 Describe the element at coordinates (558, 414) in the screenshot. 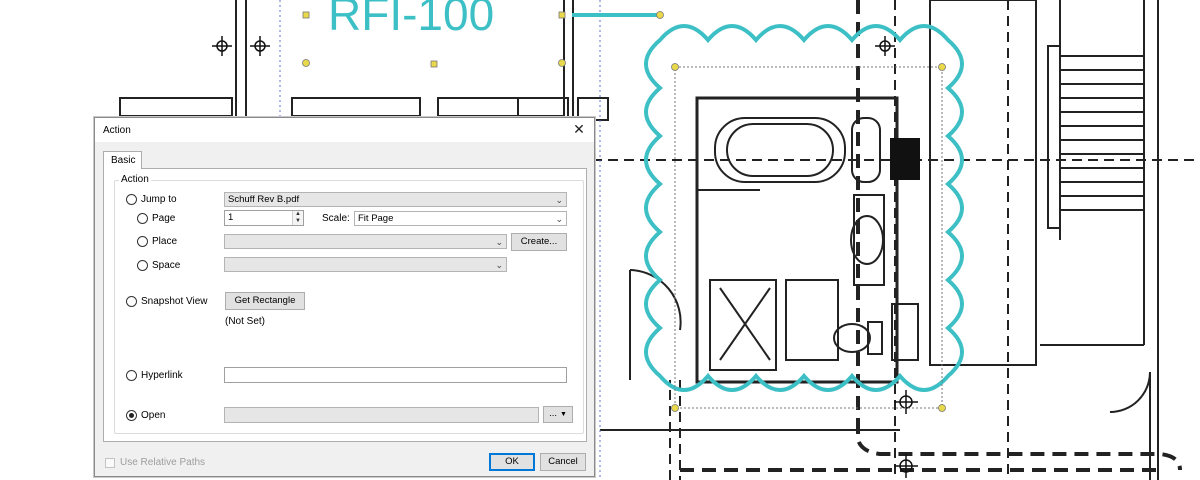

I see `browse-button: ... ▼` at that location.